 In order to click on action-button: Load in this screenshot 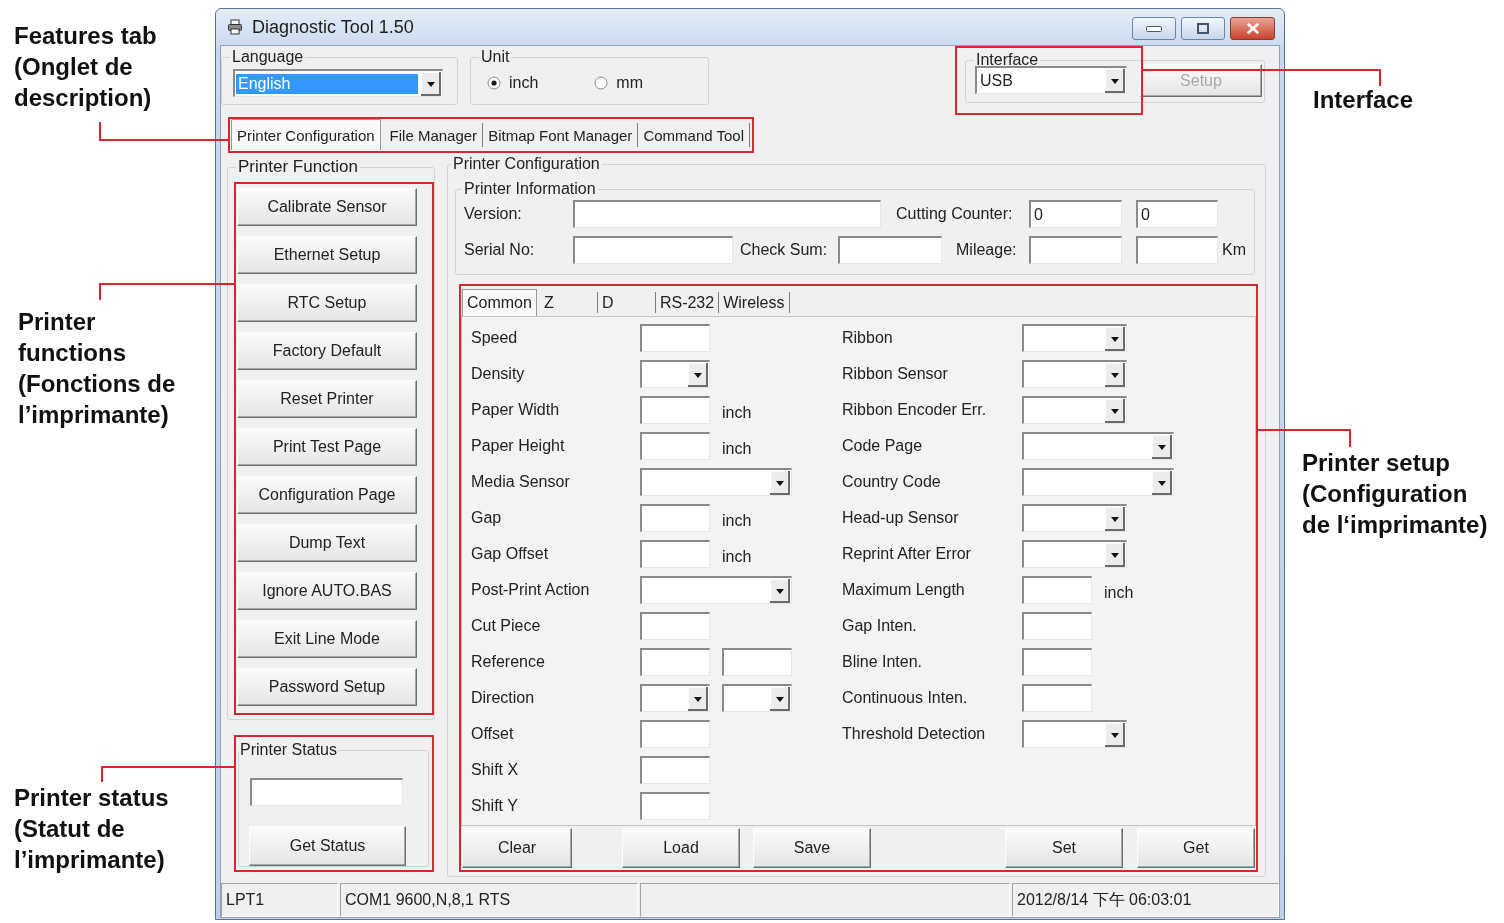, I will do `click(681, 848)`.